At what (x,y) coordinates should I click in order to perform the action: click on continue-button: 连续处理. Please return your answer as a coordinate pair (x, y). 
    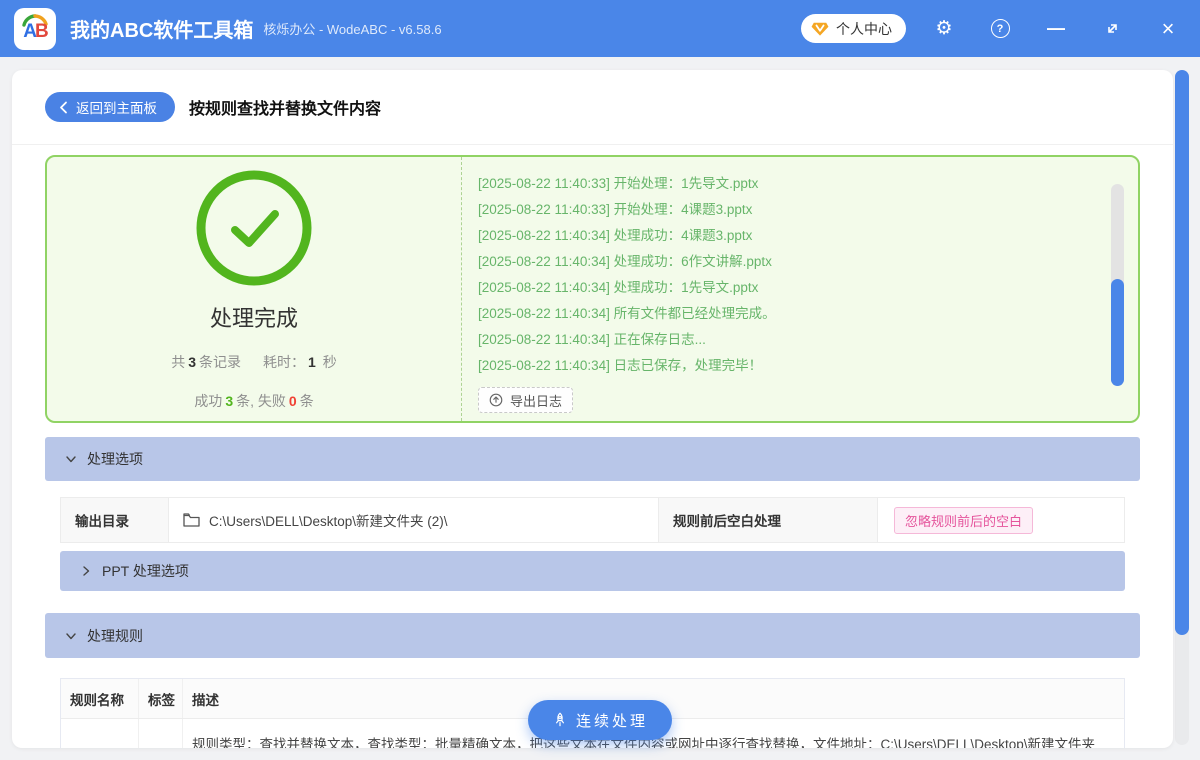
    Looking at the image, I should click on (600, 720).